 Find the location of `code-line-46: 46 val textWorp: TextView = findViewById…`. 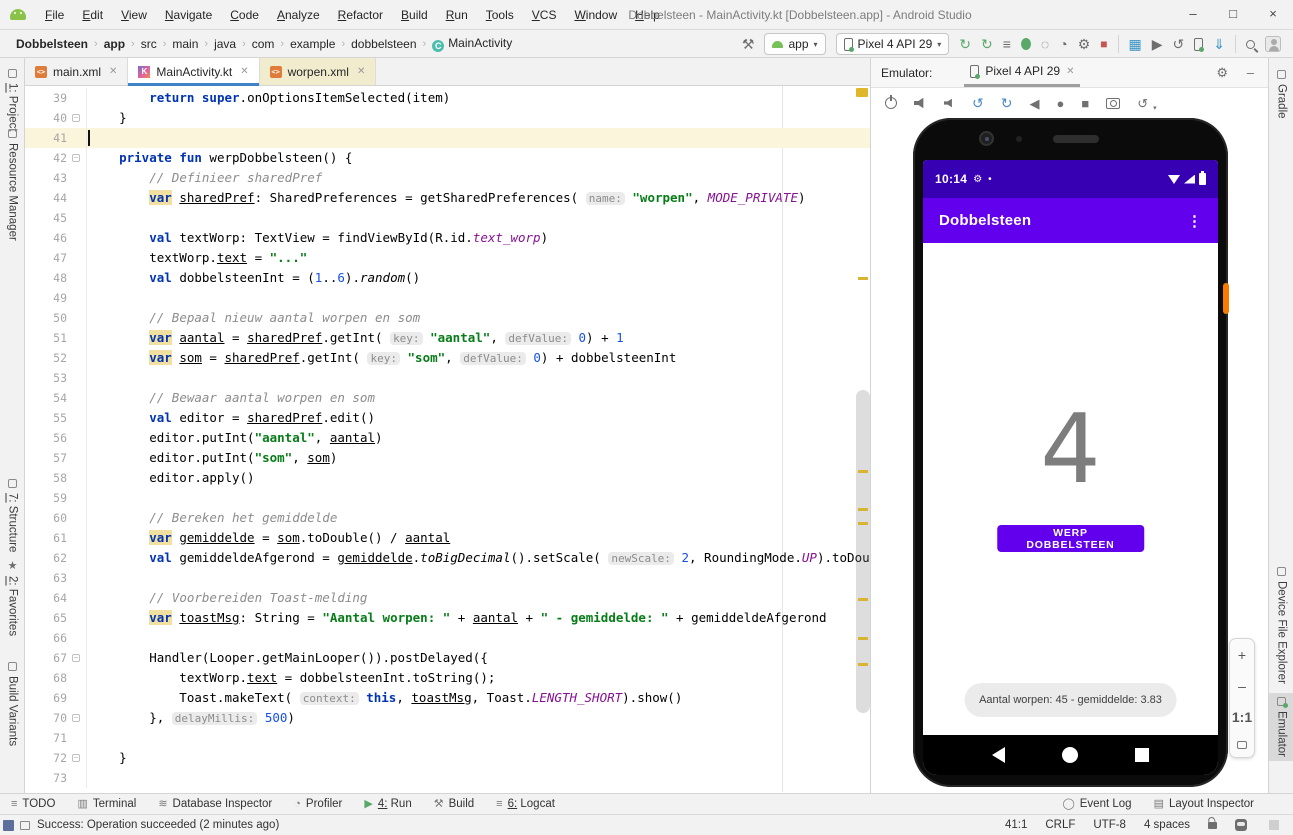

code-line-46: 46 val textWorp: TextView = findViewById… is located at coordinates (447, 238).